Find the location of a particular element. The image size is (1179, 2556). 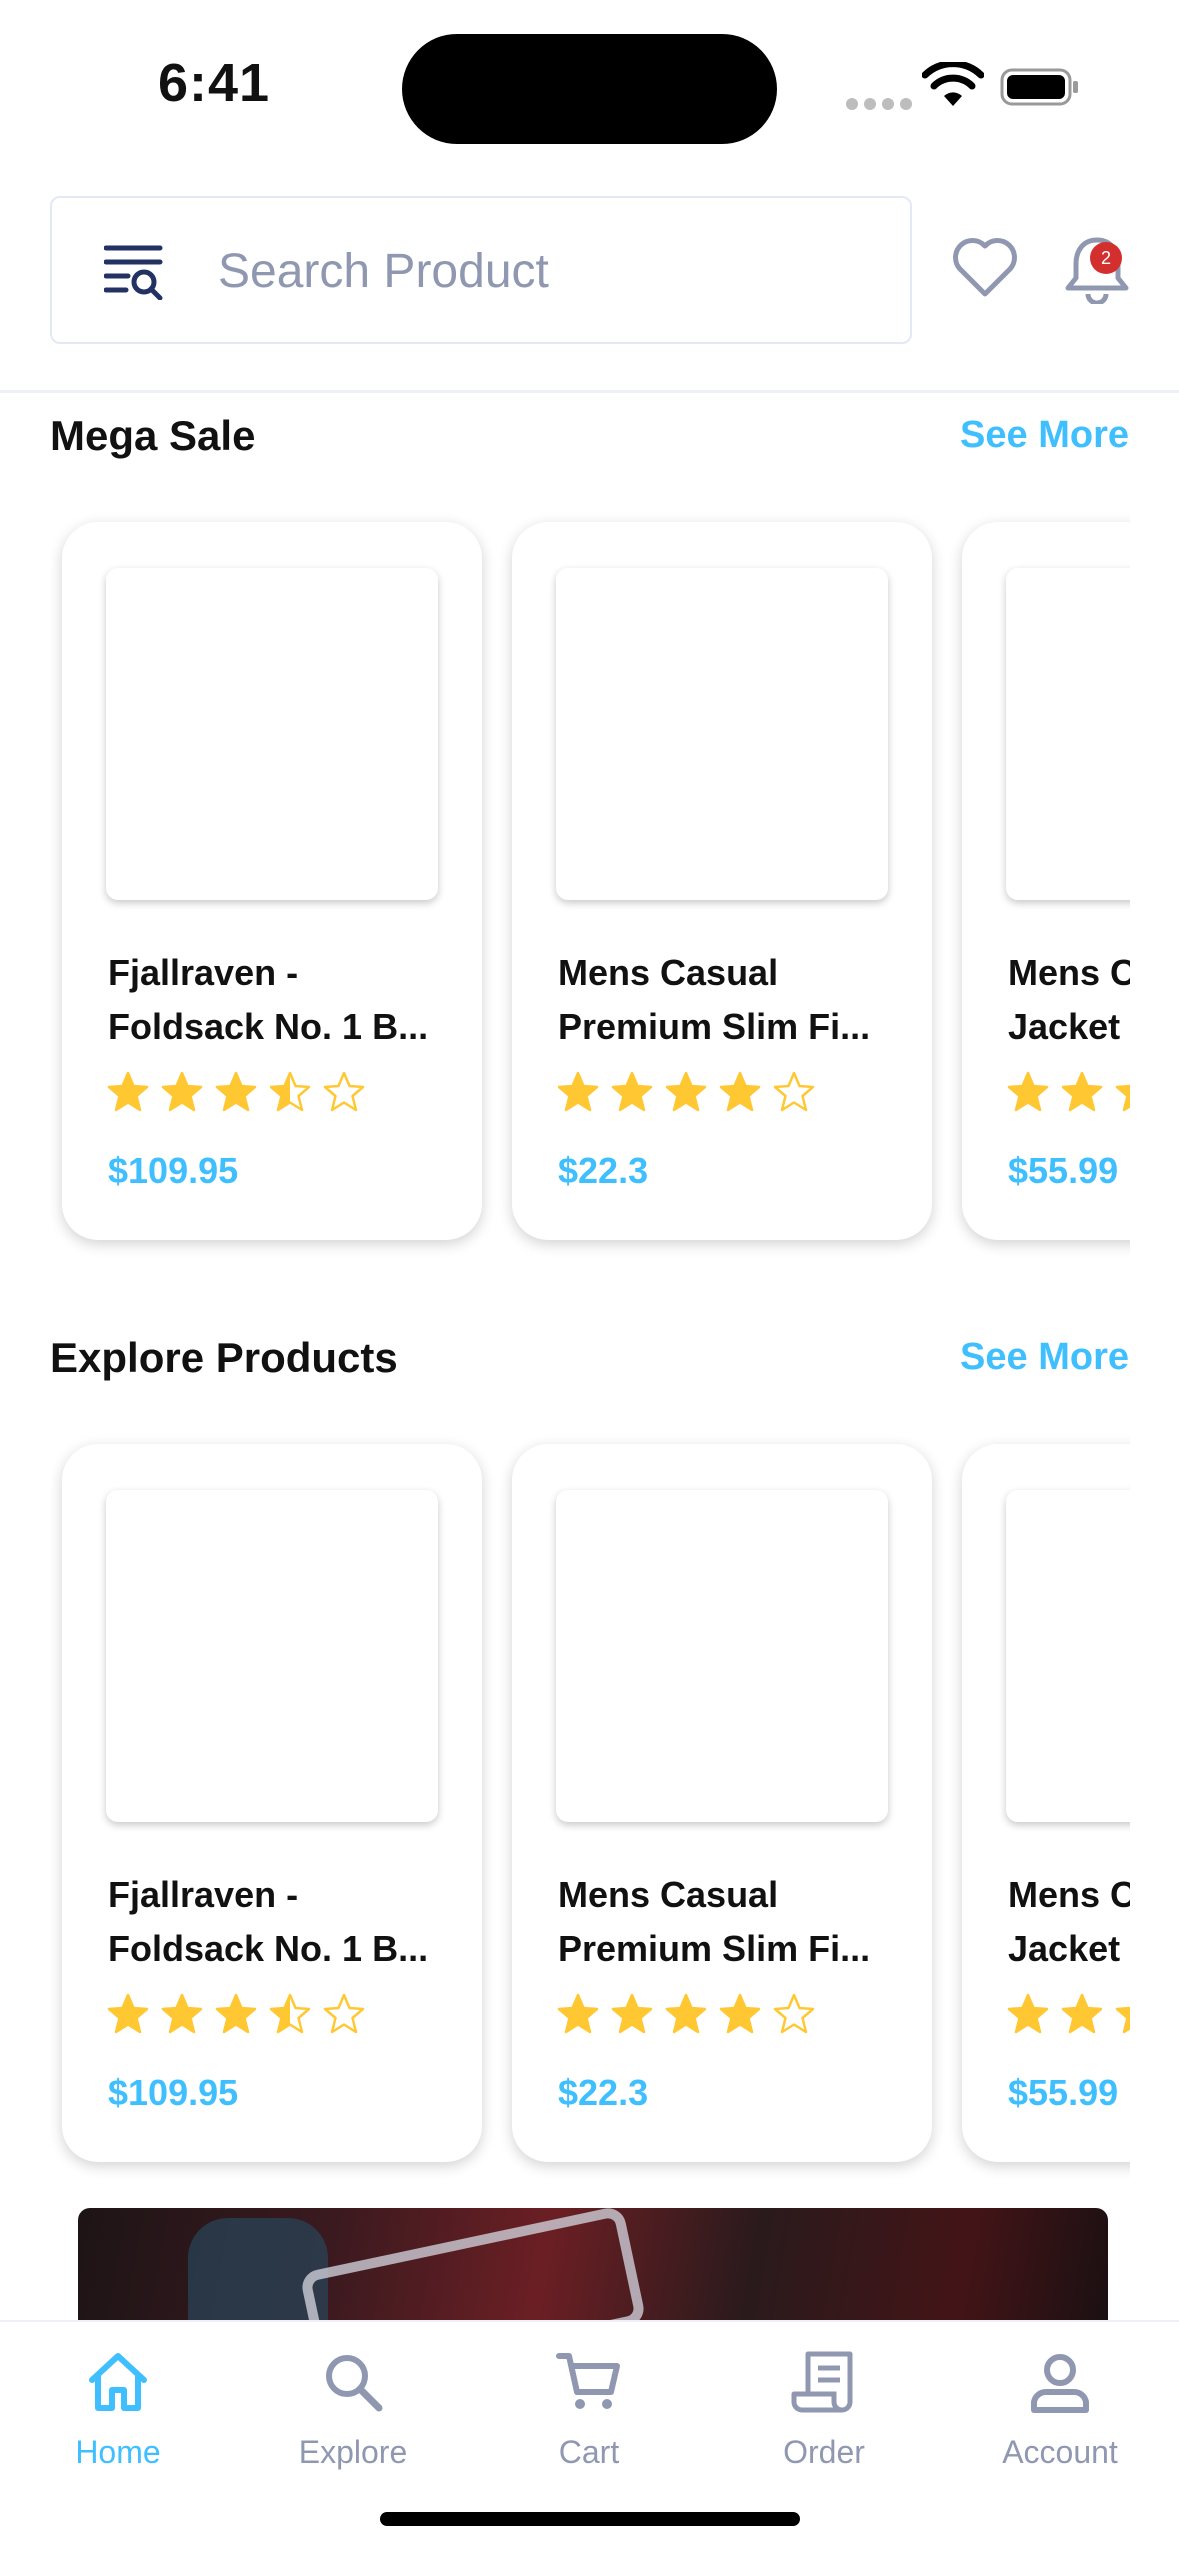

mega-sale-title: Mega Sale is located at coordinates (153, 435).